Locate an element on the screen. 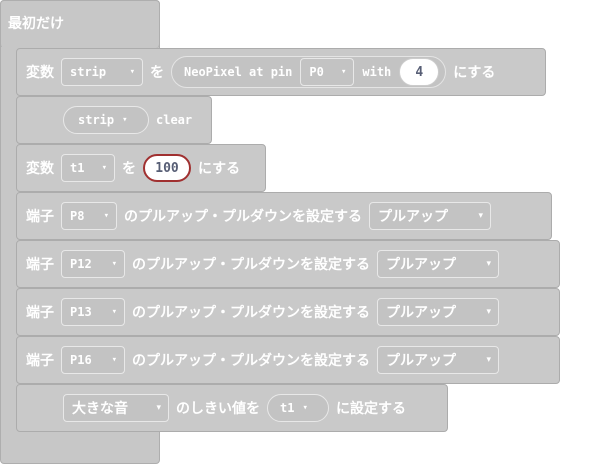 The width and height of the screenshot is (614, 464). set-pull-p16-block: 端子 P16 ▾ のプルアップ・プルダウンを設定する プルアップ ▾ is located at coordinates (288, 360).